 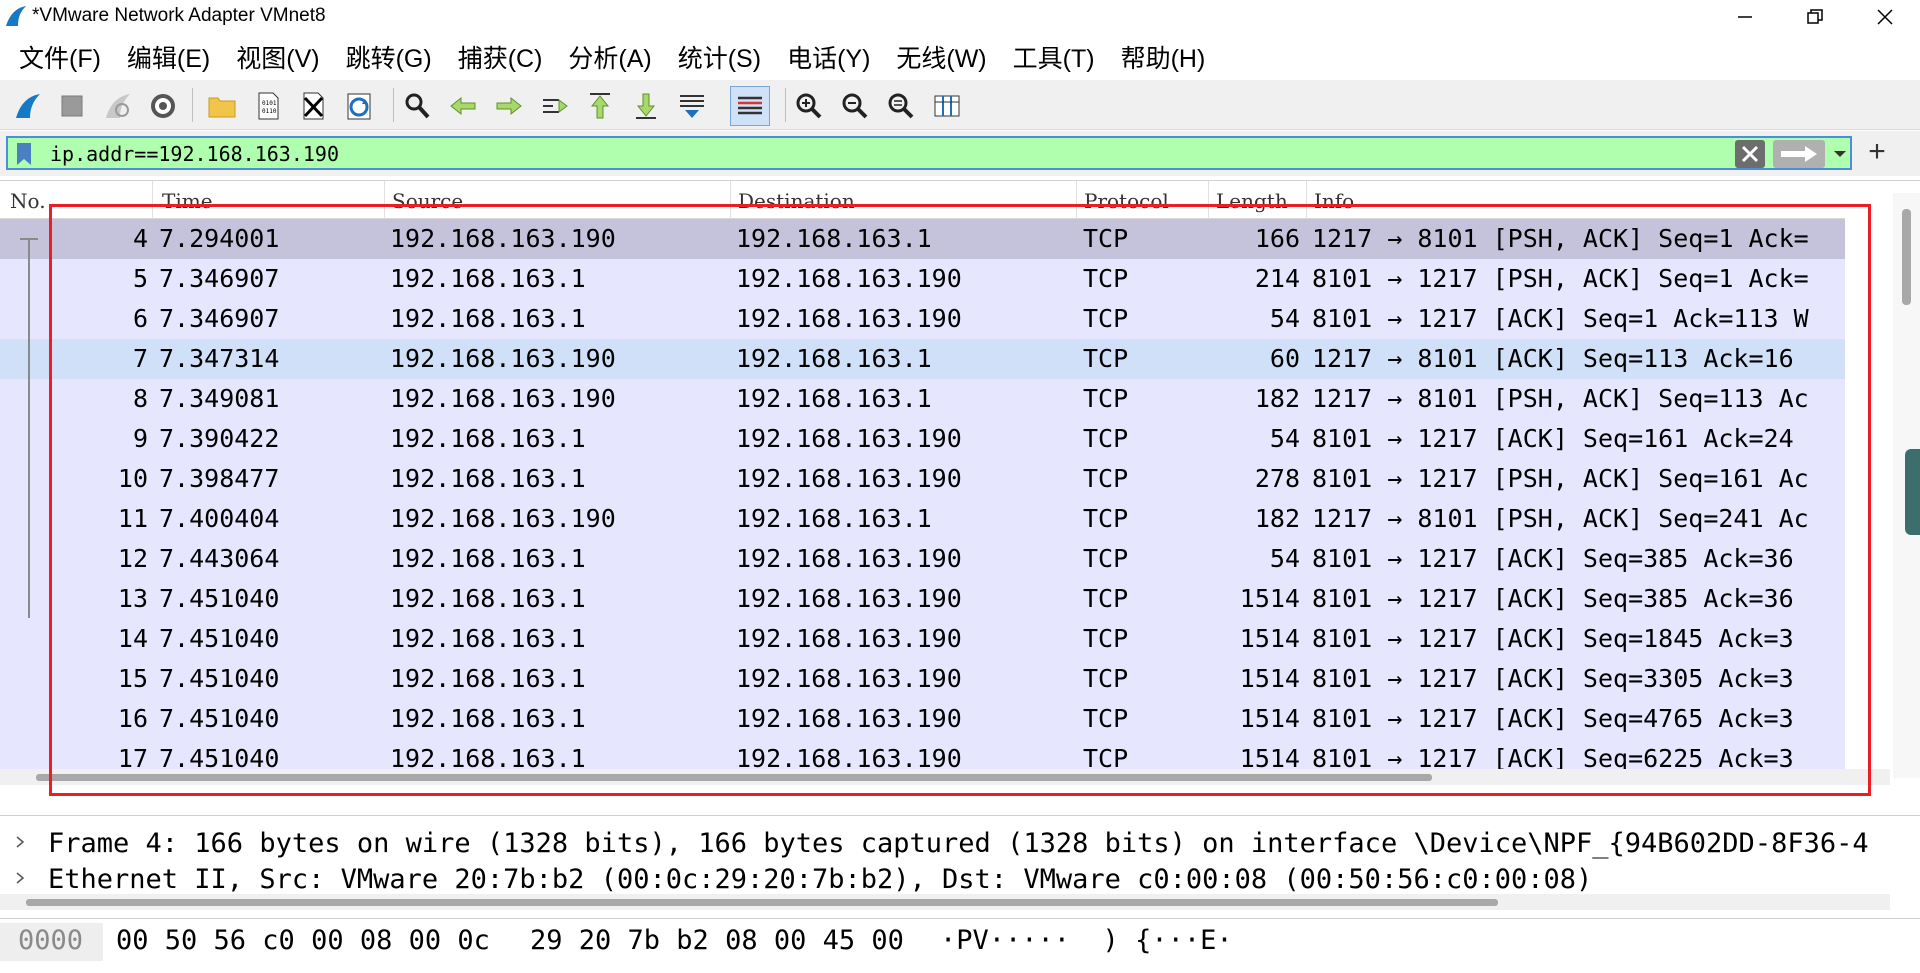 I want to click on last-packet-button, so click(x=646, y=106).